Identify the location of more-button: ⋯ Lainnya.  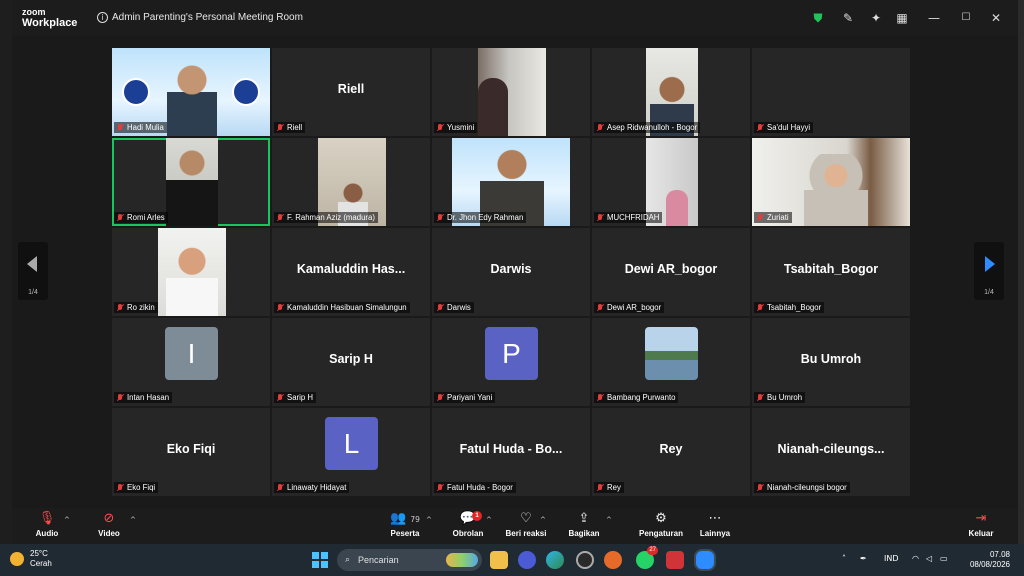
(715, 524).